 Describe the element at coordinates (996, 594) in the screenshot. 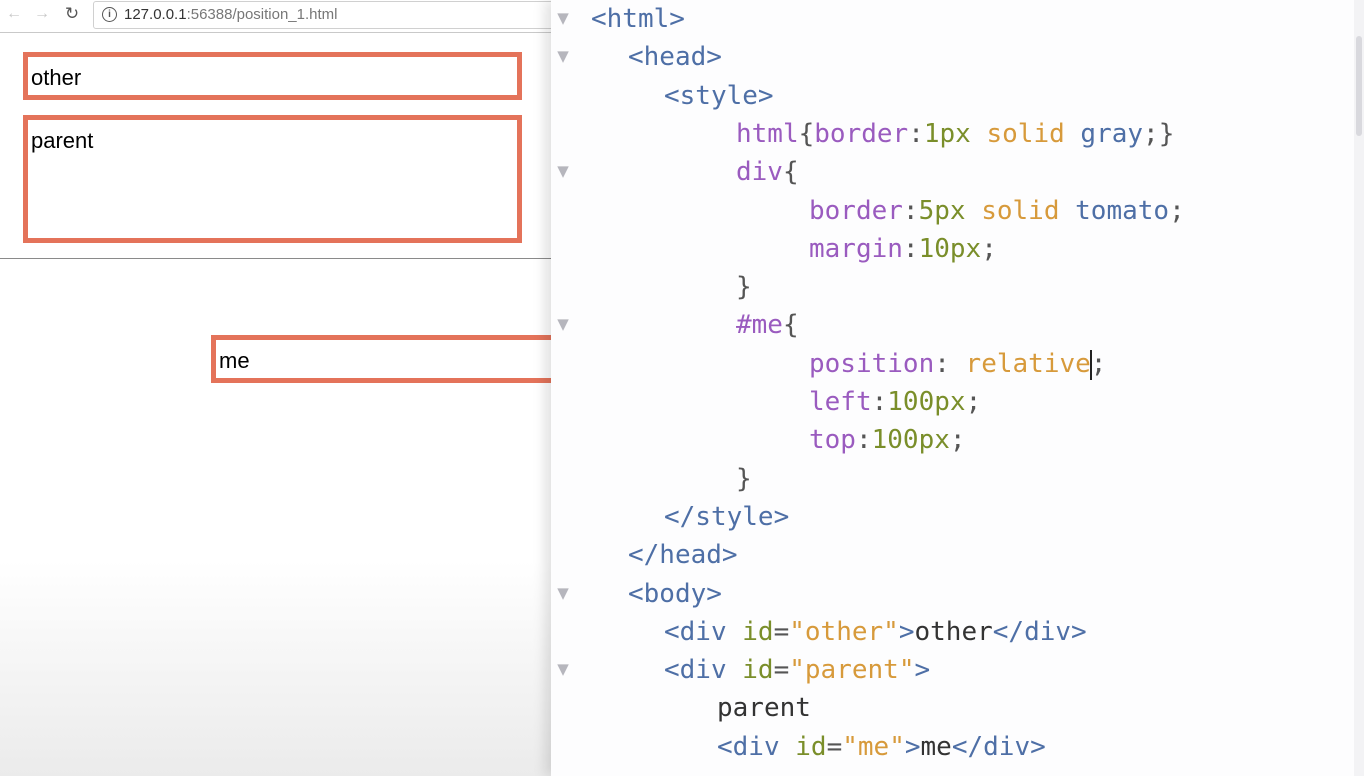

I see `code-line: <body>` at that location.